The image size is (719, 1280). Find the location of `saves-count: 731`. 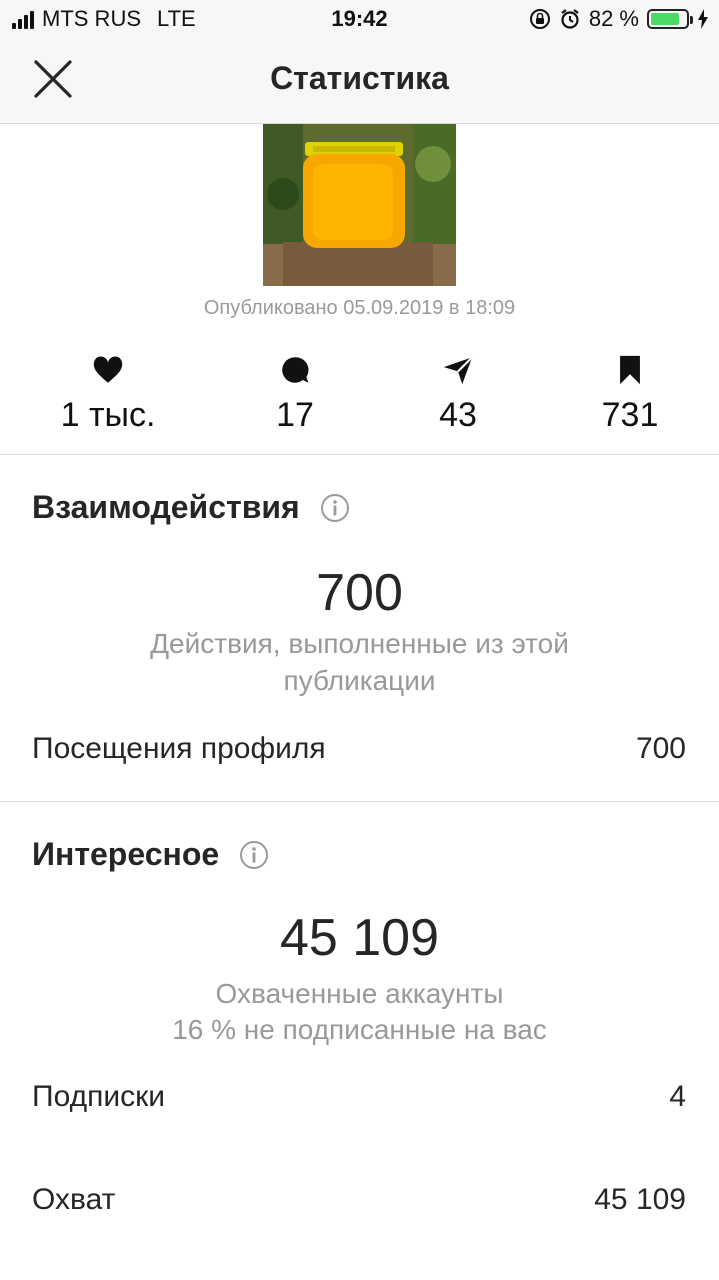

saves-count: 731 is located at coordinates (630, 415).